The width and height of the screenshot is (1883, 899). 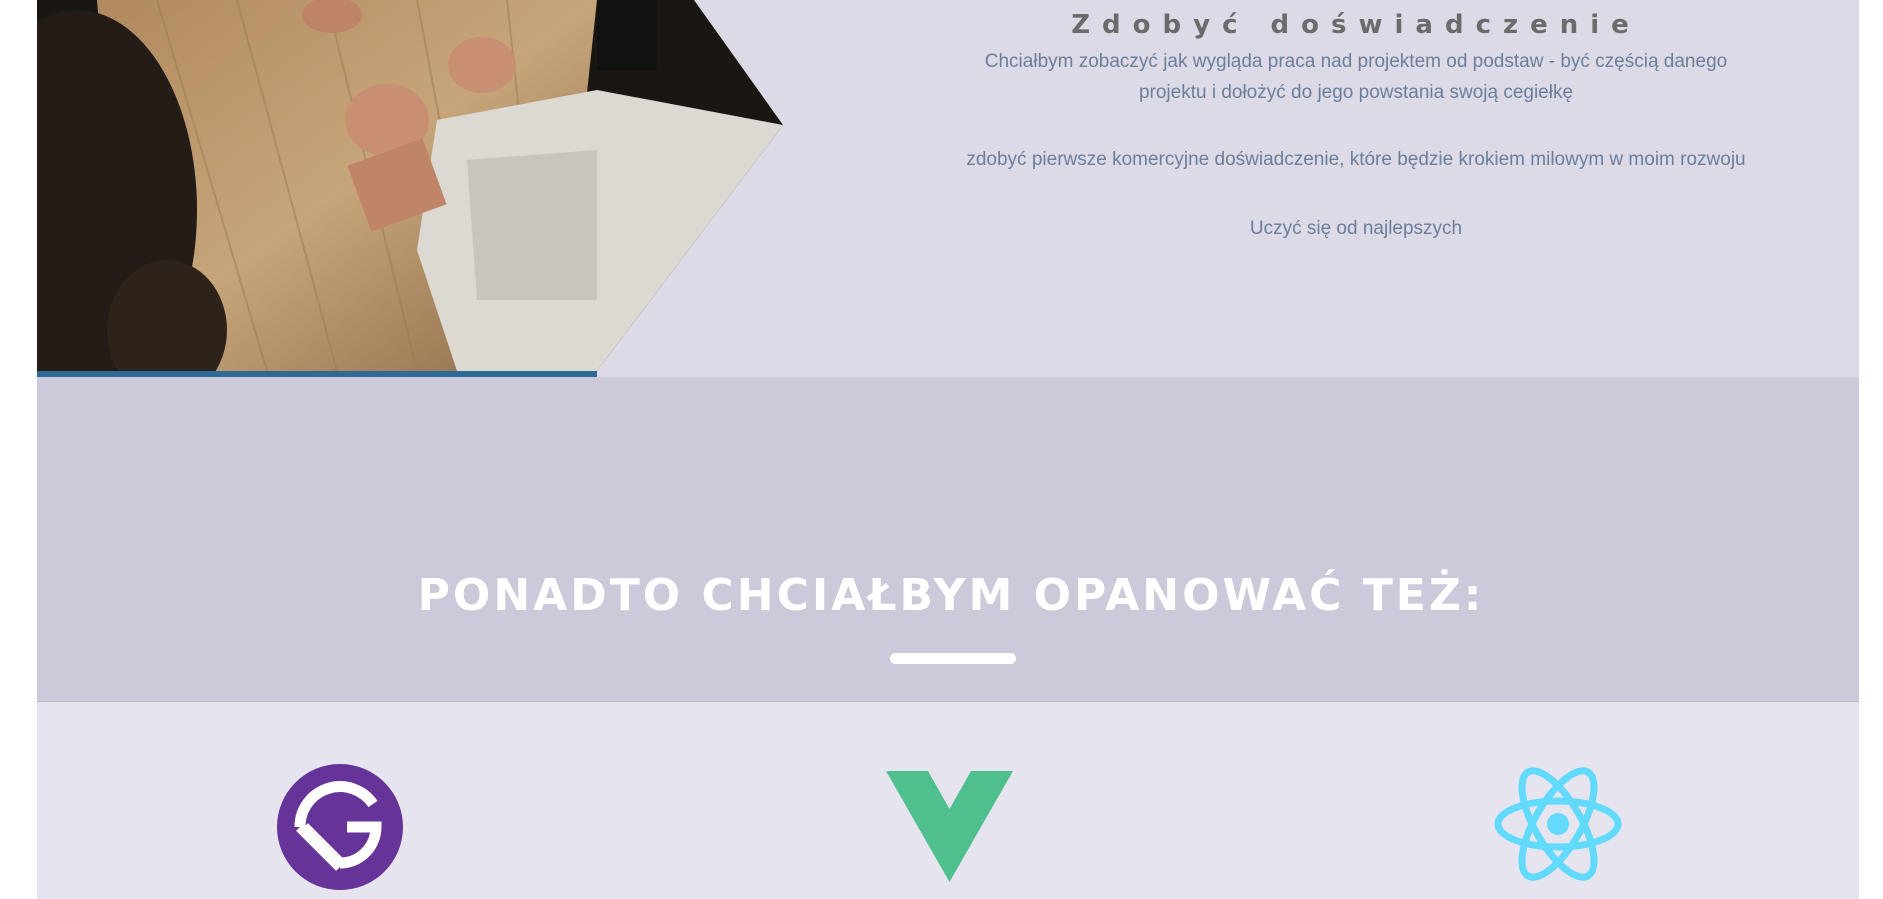 What do you see at coordinates (949, 826) in the screenshot?
I see `vue-logo-icon` at bounding box center [949, 826].